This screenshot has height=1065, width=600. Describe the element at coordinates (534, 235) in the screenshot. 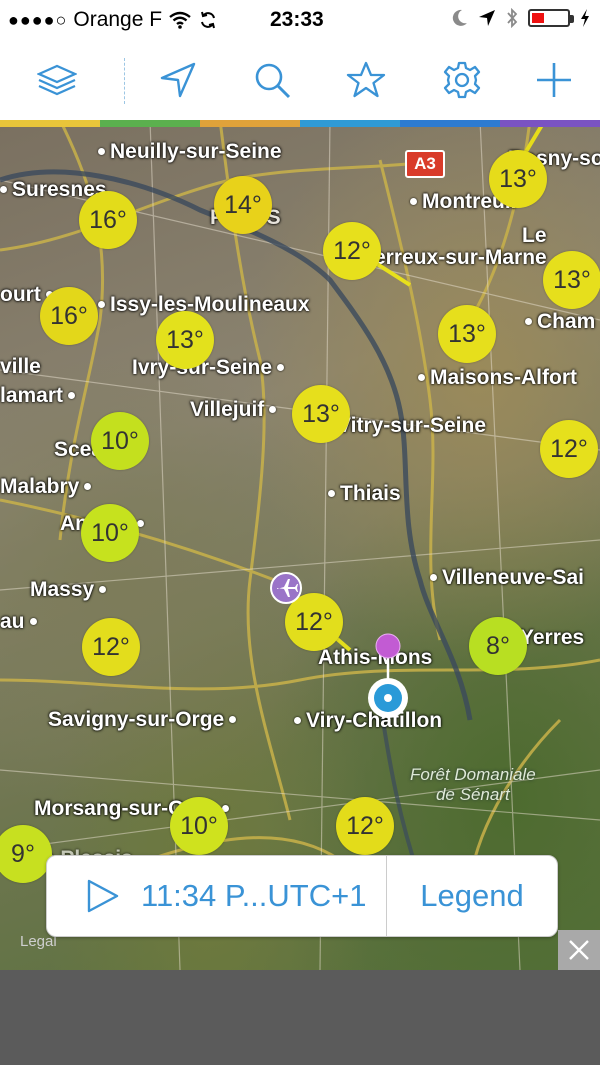

I see `place-label: Le` at that location.